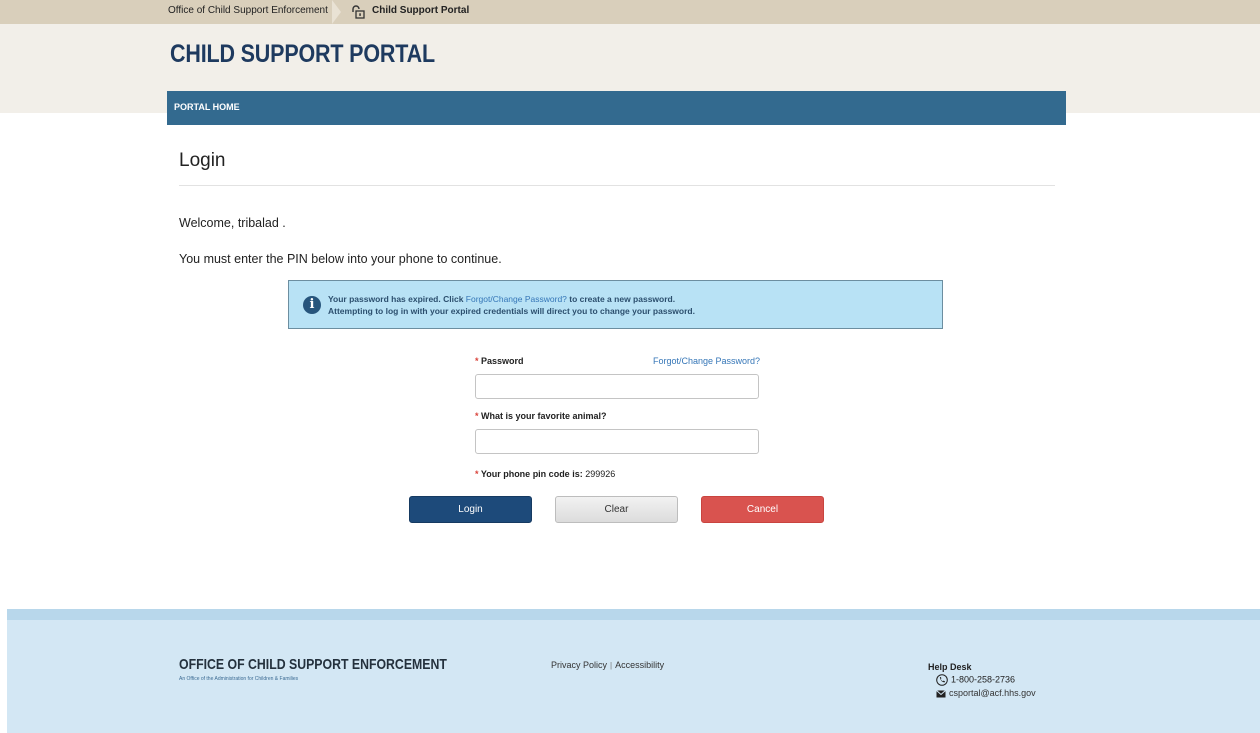  What do you see at coordinates (617, 441) in the screenshot?
I see `security-answer-input` at bounding box center [617, 441].